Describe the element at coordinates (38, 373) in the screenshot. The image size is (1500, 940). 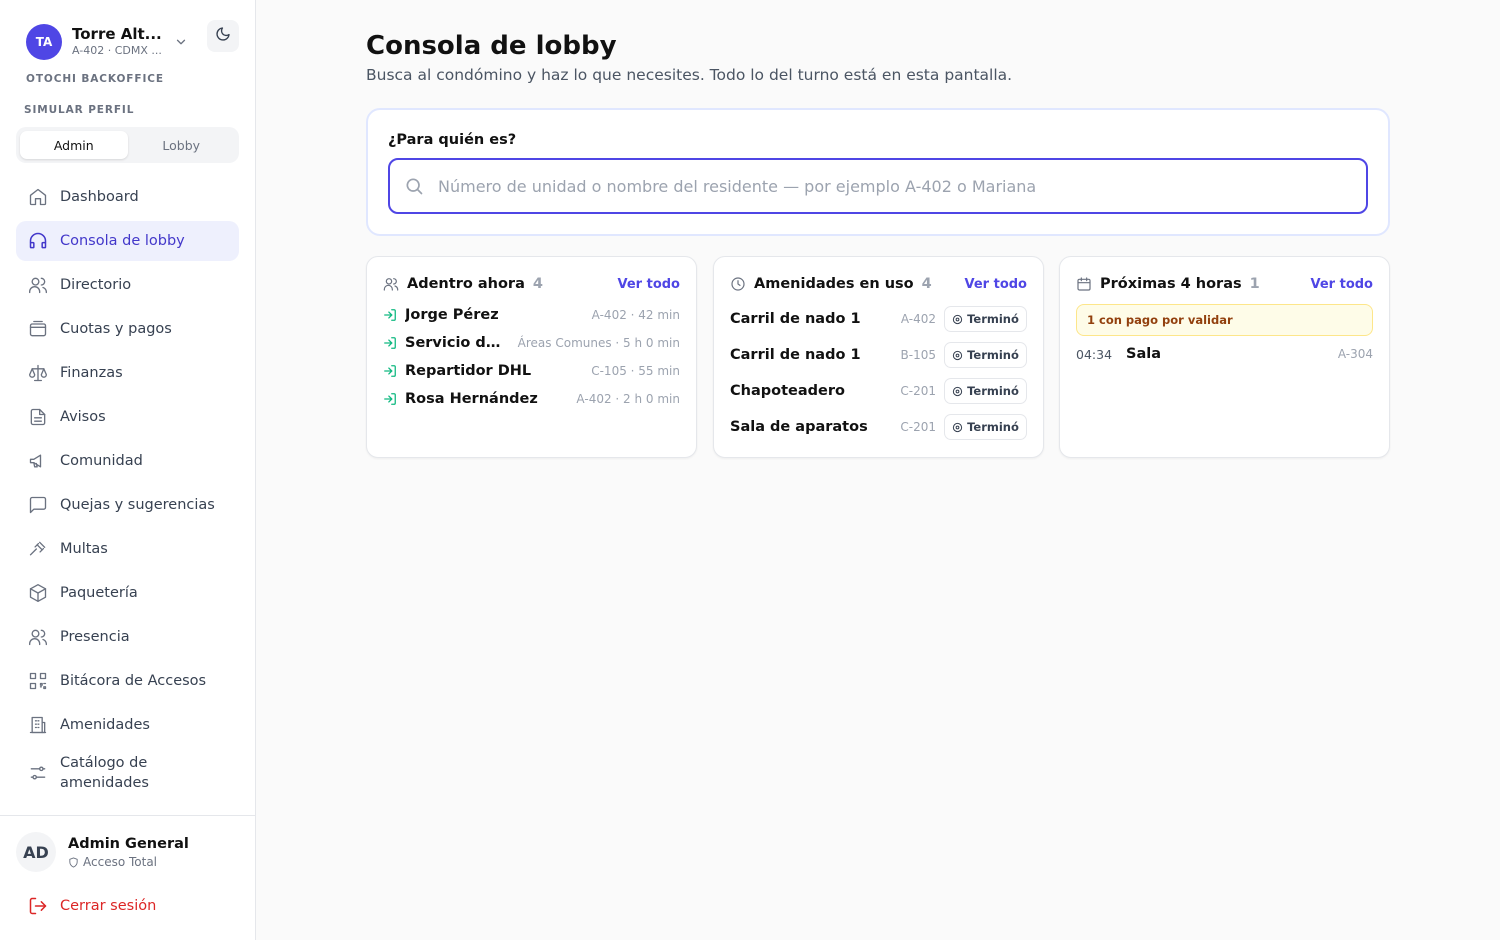
I see `scale-icon` at that location.